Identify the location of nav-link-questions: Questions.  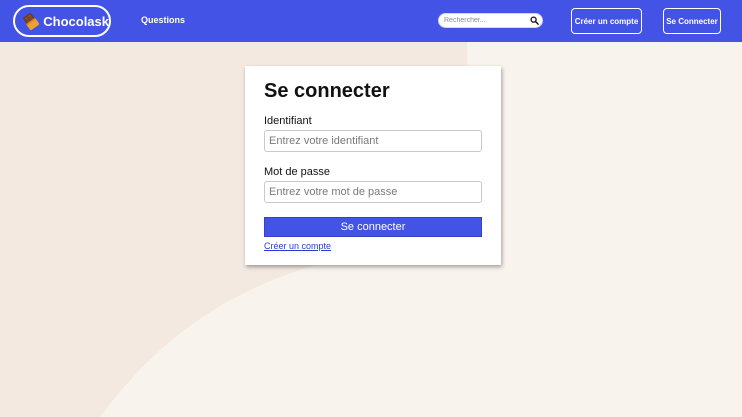
(163, 20).